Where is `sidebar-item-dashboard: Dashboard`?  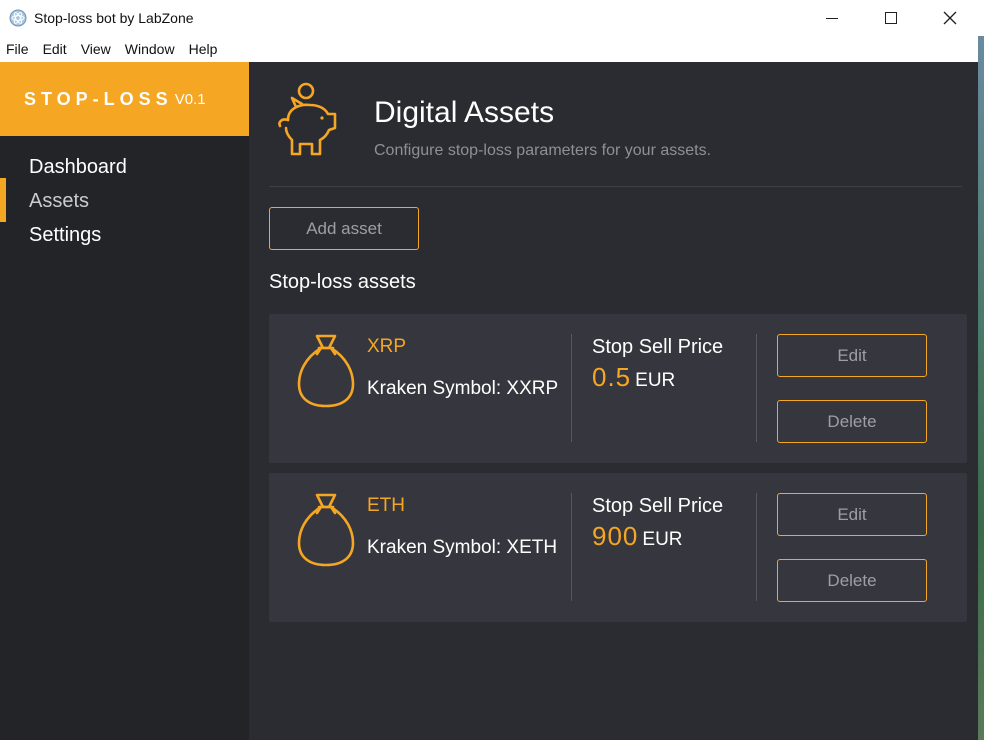 sidebar-item-dashboard: Dashboard is located at coordinates (124, 167).